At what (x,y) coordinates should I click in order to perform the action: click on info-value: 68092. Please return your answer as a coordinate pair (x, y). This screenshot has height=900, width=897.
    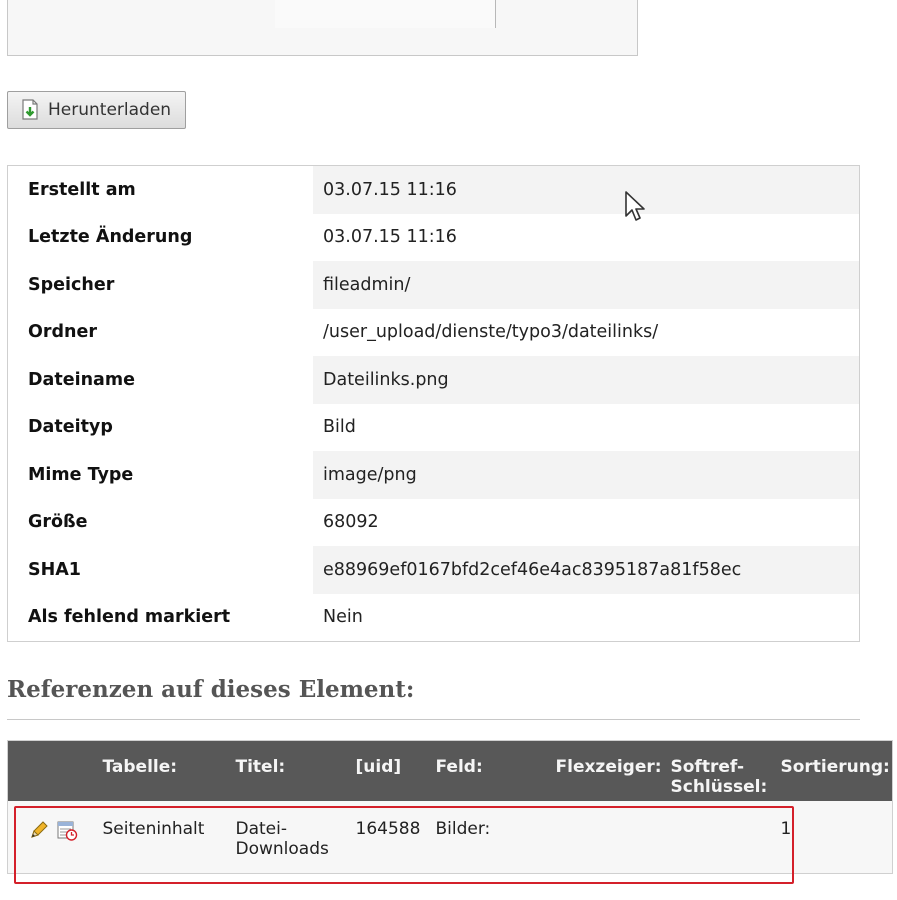
    Looking at the image, I should click on (351, 522).